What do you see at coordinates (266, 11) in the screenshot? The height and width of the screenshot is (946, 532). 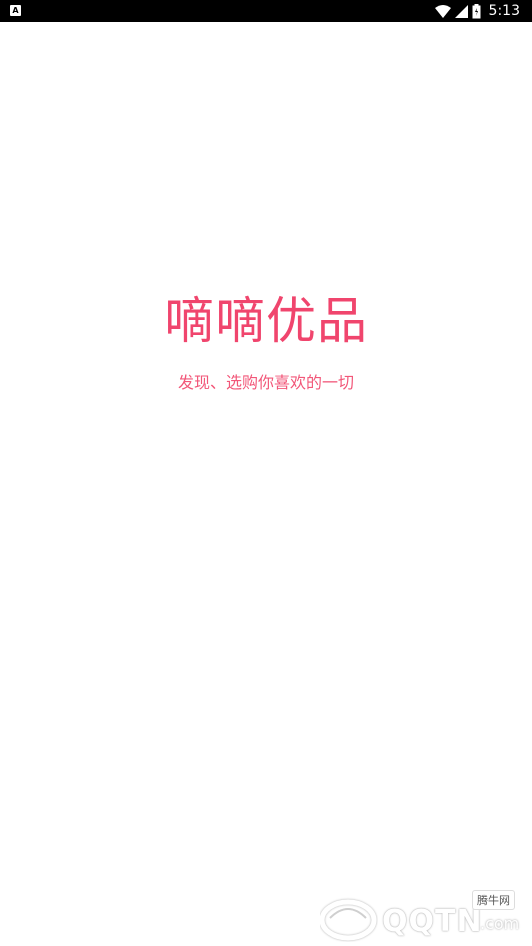 I see `status-bar: A 5:13` at bounding box center [266, 11].